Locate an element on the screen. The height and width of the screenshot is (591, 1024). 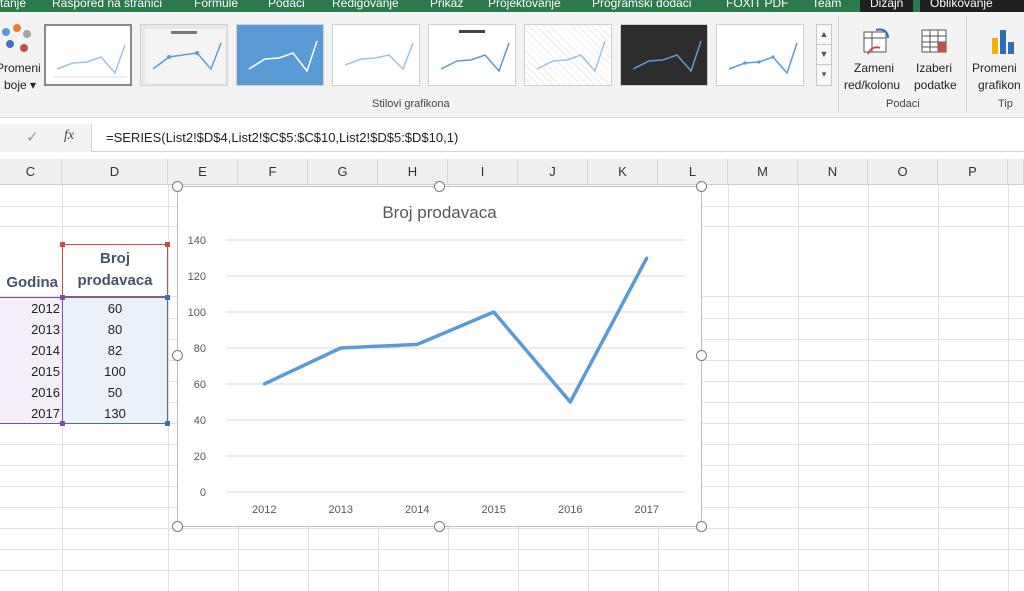
palette-icon is located at coordinates (16, 38).